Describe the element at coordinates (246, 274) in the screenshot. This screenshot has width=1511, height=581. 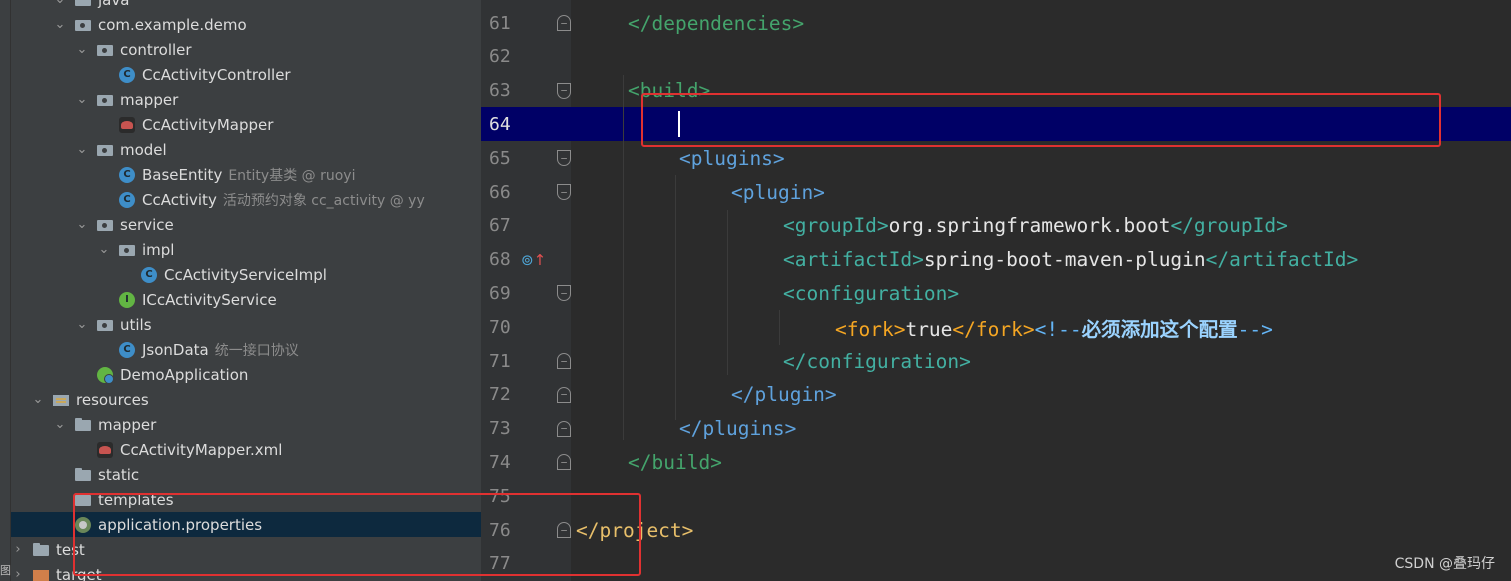
I see `tree-item: ⌄CCcActivityServiceImpl` at that location.